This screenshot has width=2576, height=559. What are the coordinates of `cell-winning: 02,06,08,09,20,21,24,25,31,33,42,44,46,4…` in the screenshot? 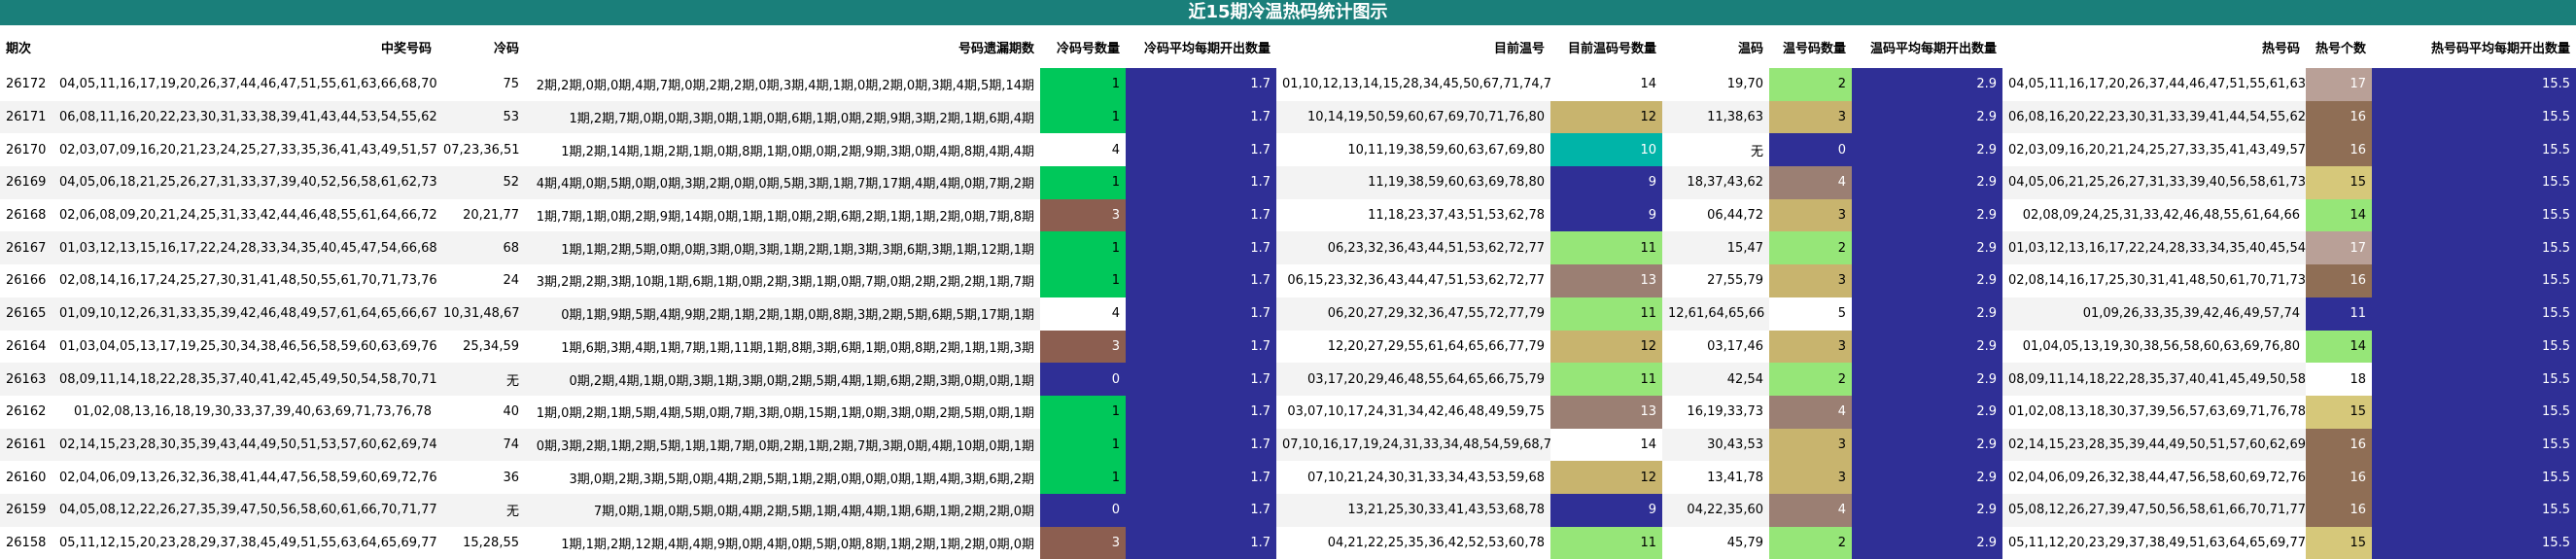 It's located at (248, 216).